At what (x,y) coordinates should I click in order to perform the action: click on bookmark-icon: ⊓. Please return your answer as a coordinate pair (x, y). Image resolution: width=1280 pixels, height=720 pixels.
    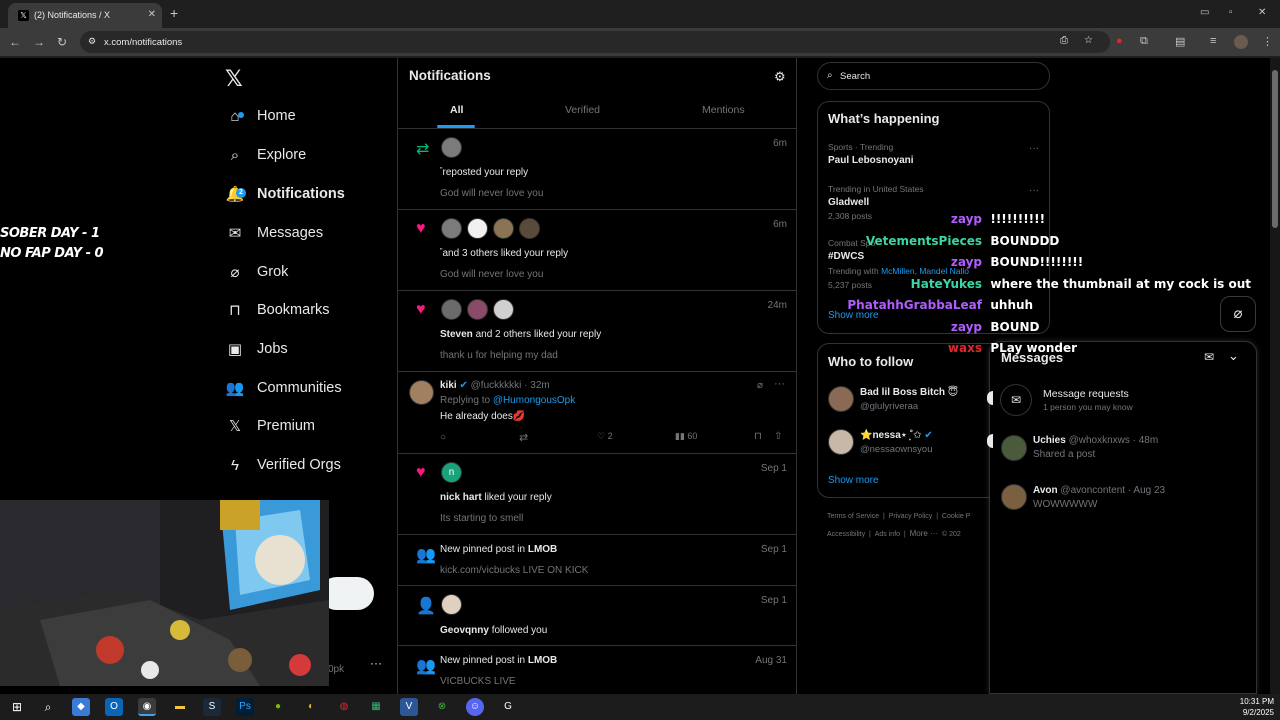
    Looking at the image, I should click on (758, 436).